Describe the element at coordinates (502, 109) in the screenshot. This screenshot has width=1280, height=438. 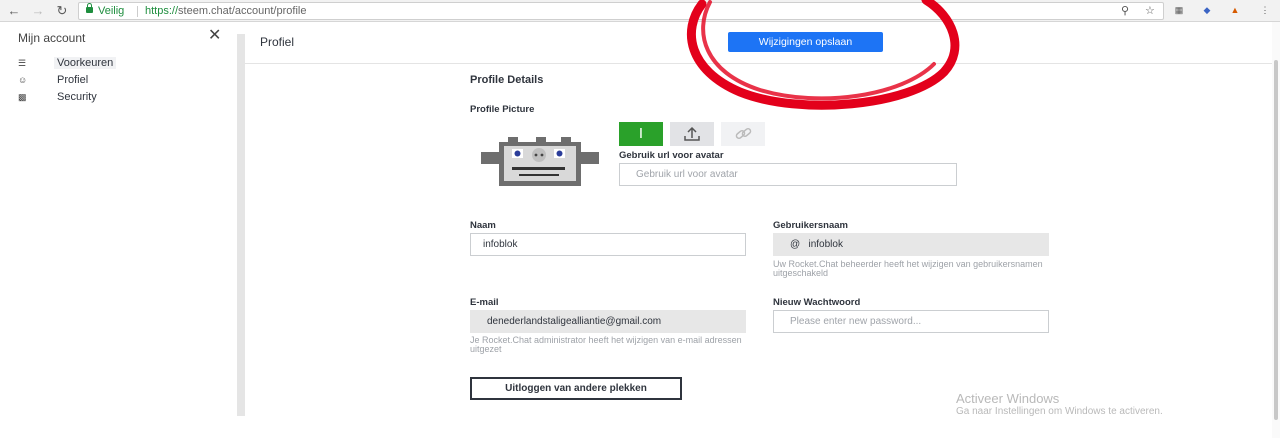
I see `profile-picture-label: Profile Picture` at that location.